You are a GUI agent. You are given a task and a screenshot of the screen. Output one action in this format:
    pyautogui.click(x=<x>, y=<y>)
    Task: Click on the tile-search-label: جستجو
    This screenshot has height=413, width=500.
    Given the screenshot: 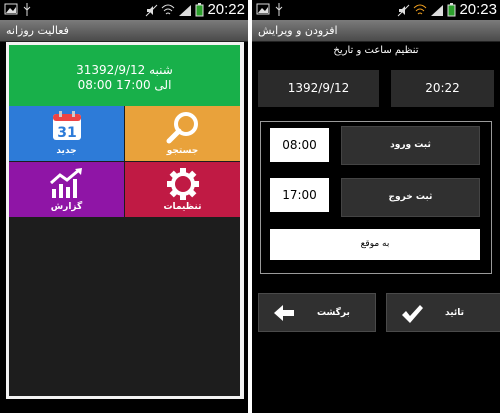 What is the action you would take?
    pyautogui.click(x=182, y=151)
    